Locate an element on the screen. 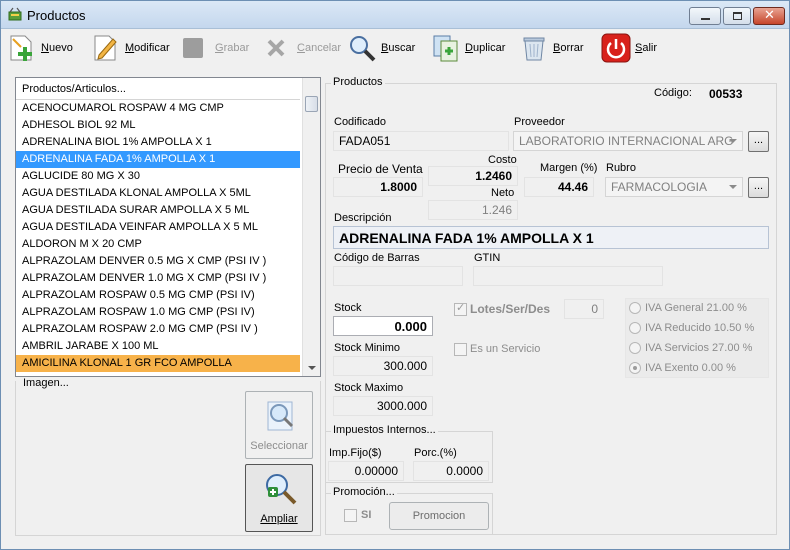  minimize-button is located at coordinates (705, 16).